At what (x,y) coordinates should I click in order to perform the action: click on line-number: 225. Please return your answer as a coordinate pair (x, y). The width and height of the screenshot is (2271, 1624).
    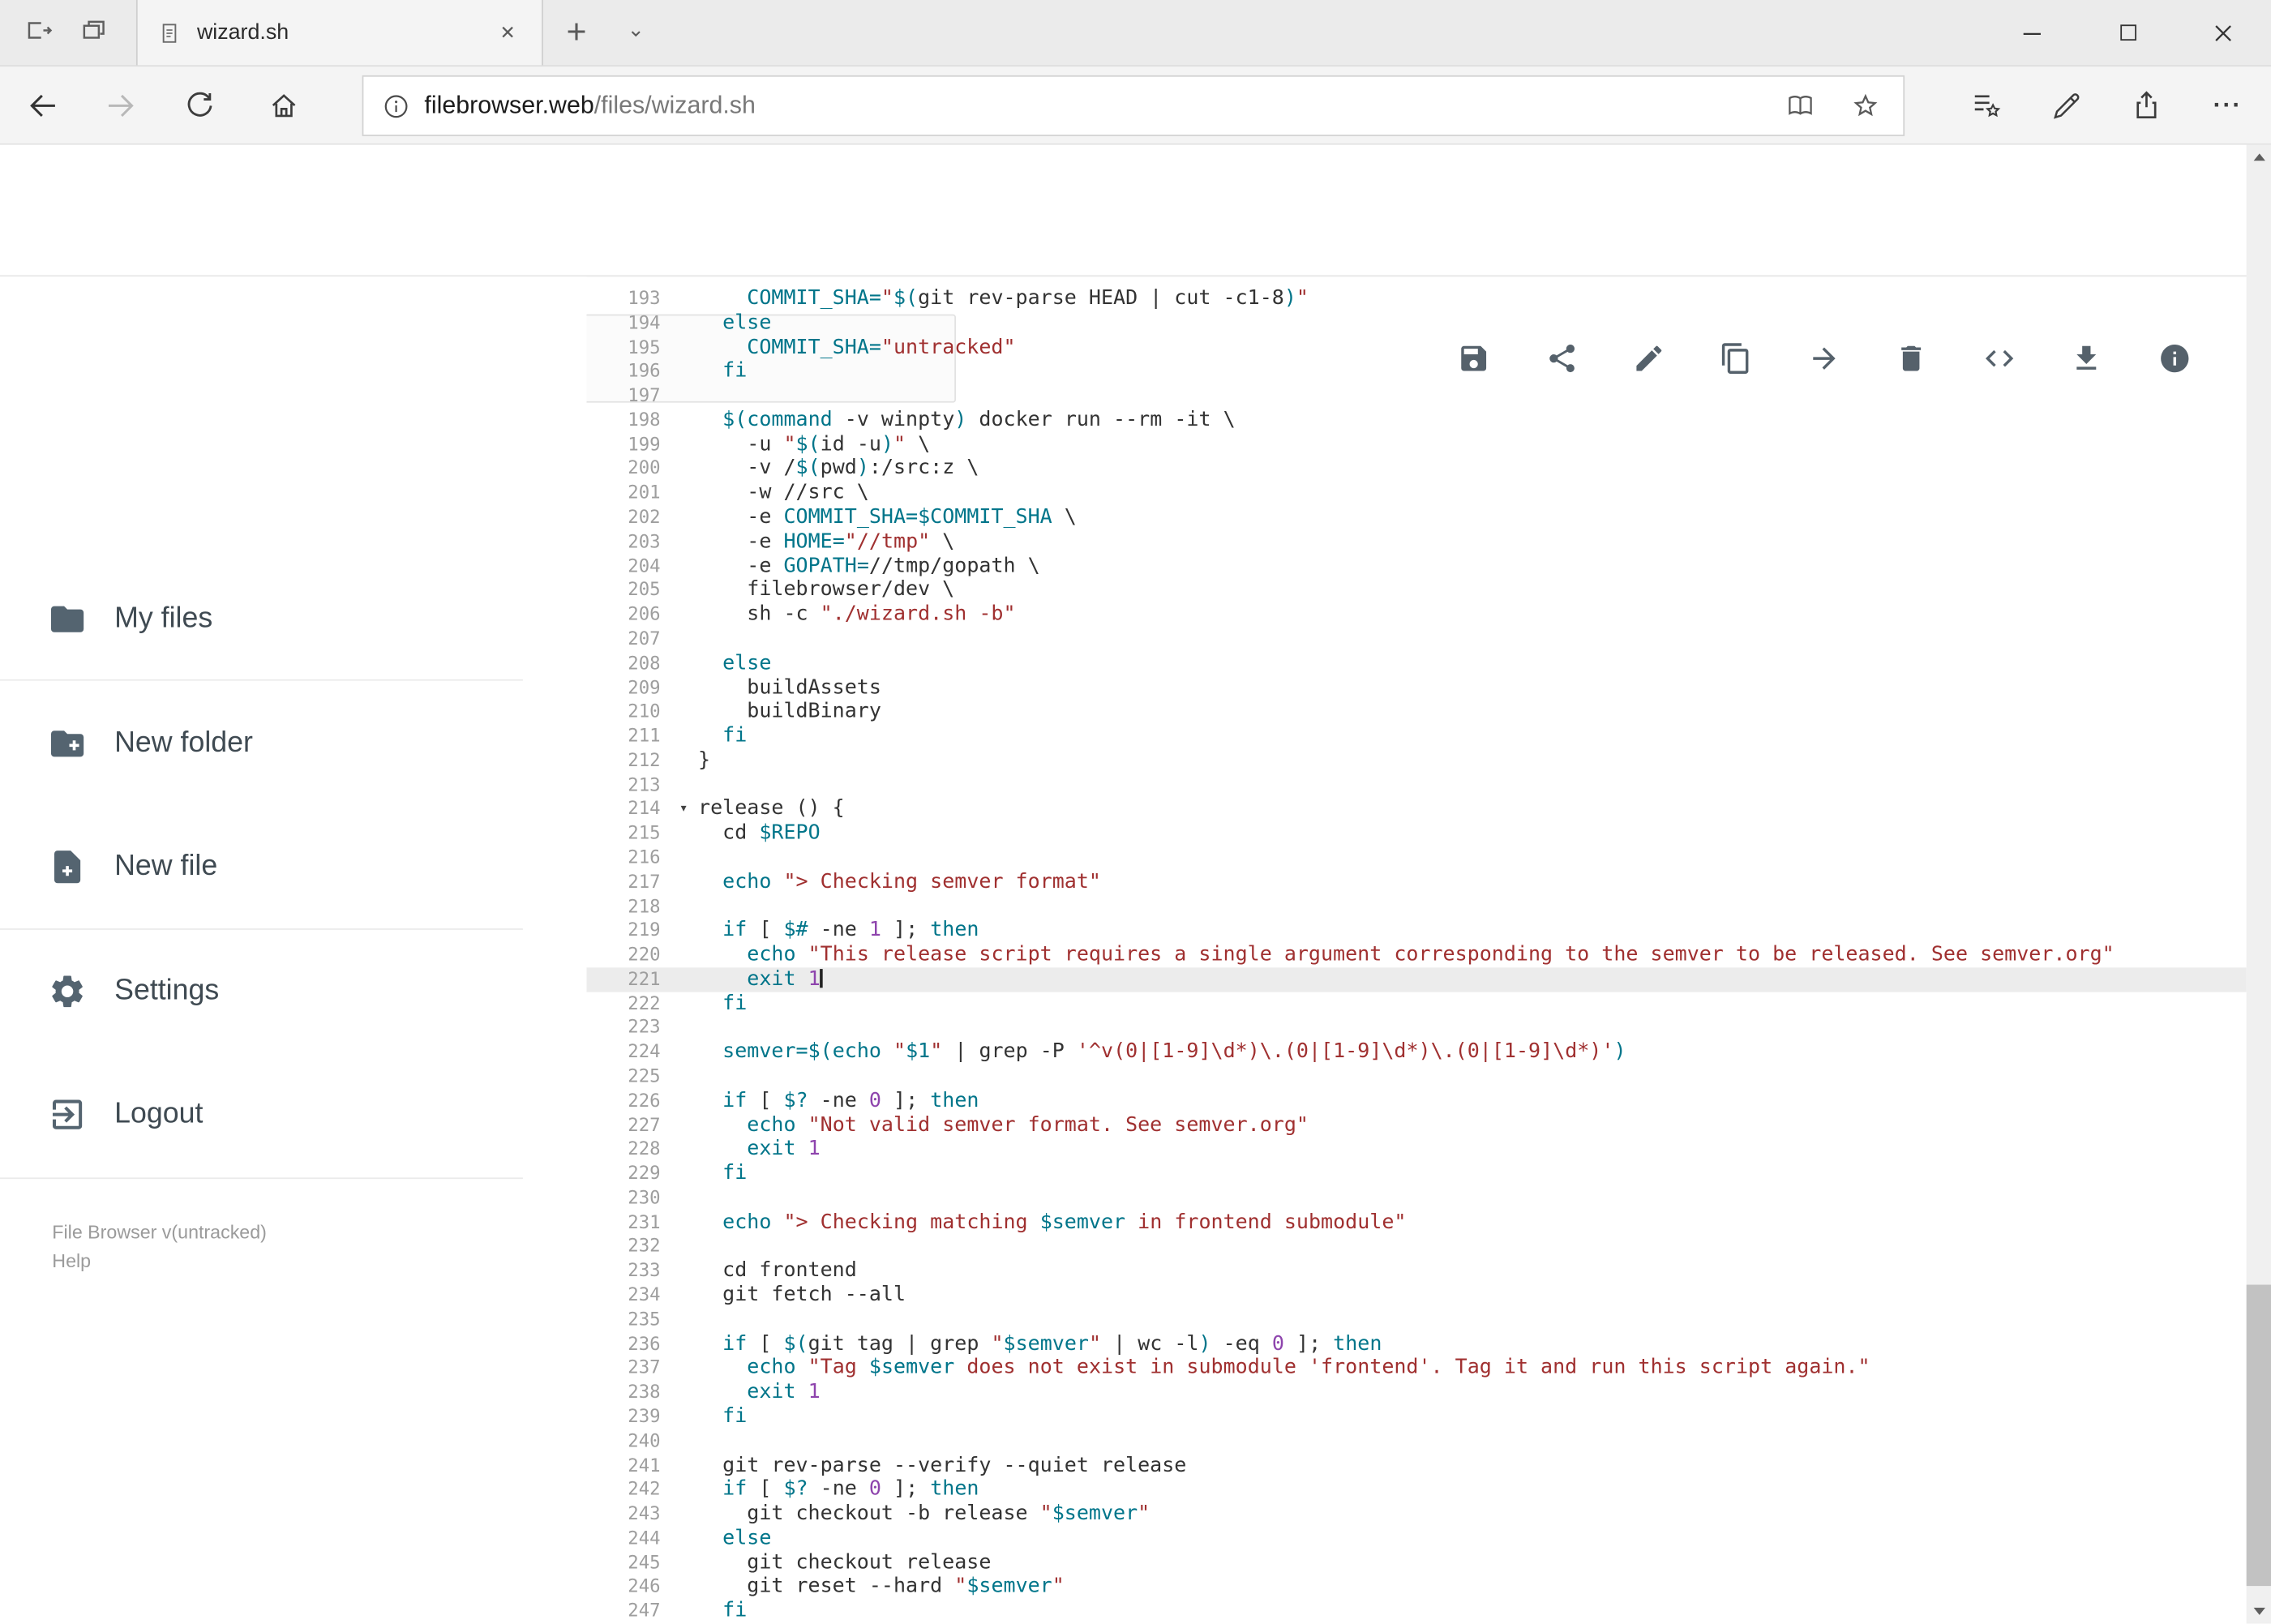
    Looking at the image, I should click on (630, 1077).